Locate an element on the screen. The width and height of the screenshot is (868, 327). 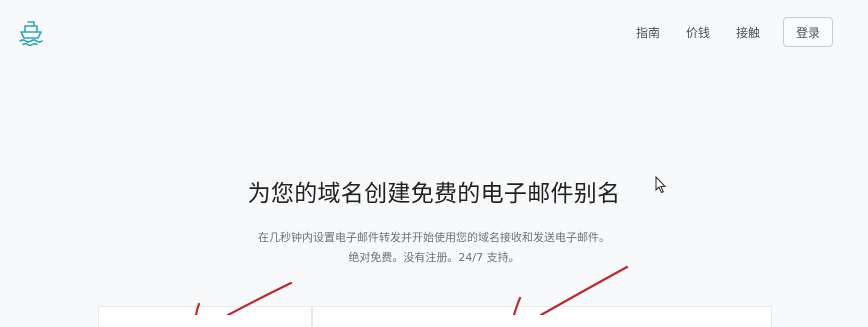
top-nav: 指南 价钱 接触 登录 is located at coordinates (752, 32).